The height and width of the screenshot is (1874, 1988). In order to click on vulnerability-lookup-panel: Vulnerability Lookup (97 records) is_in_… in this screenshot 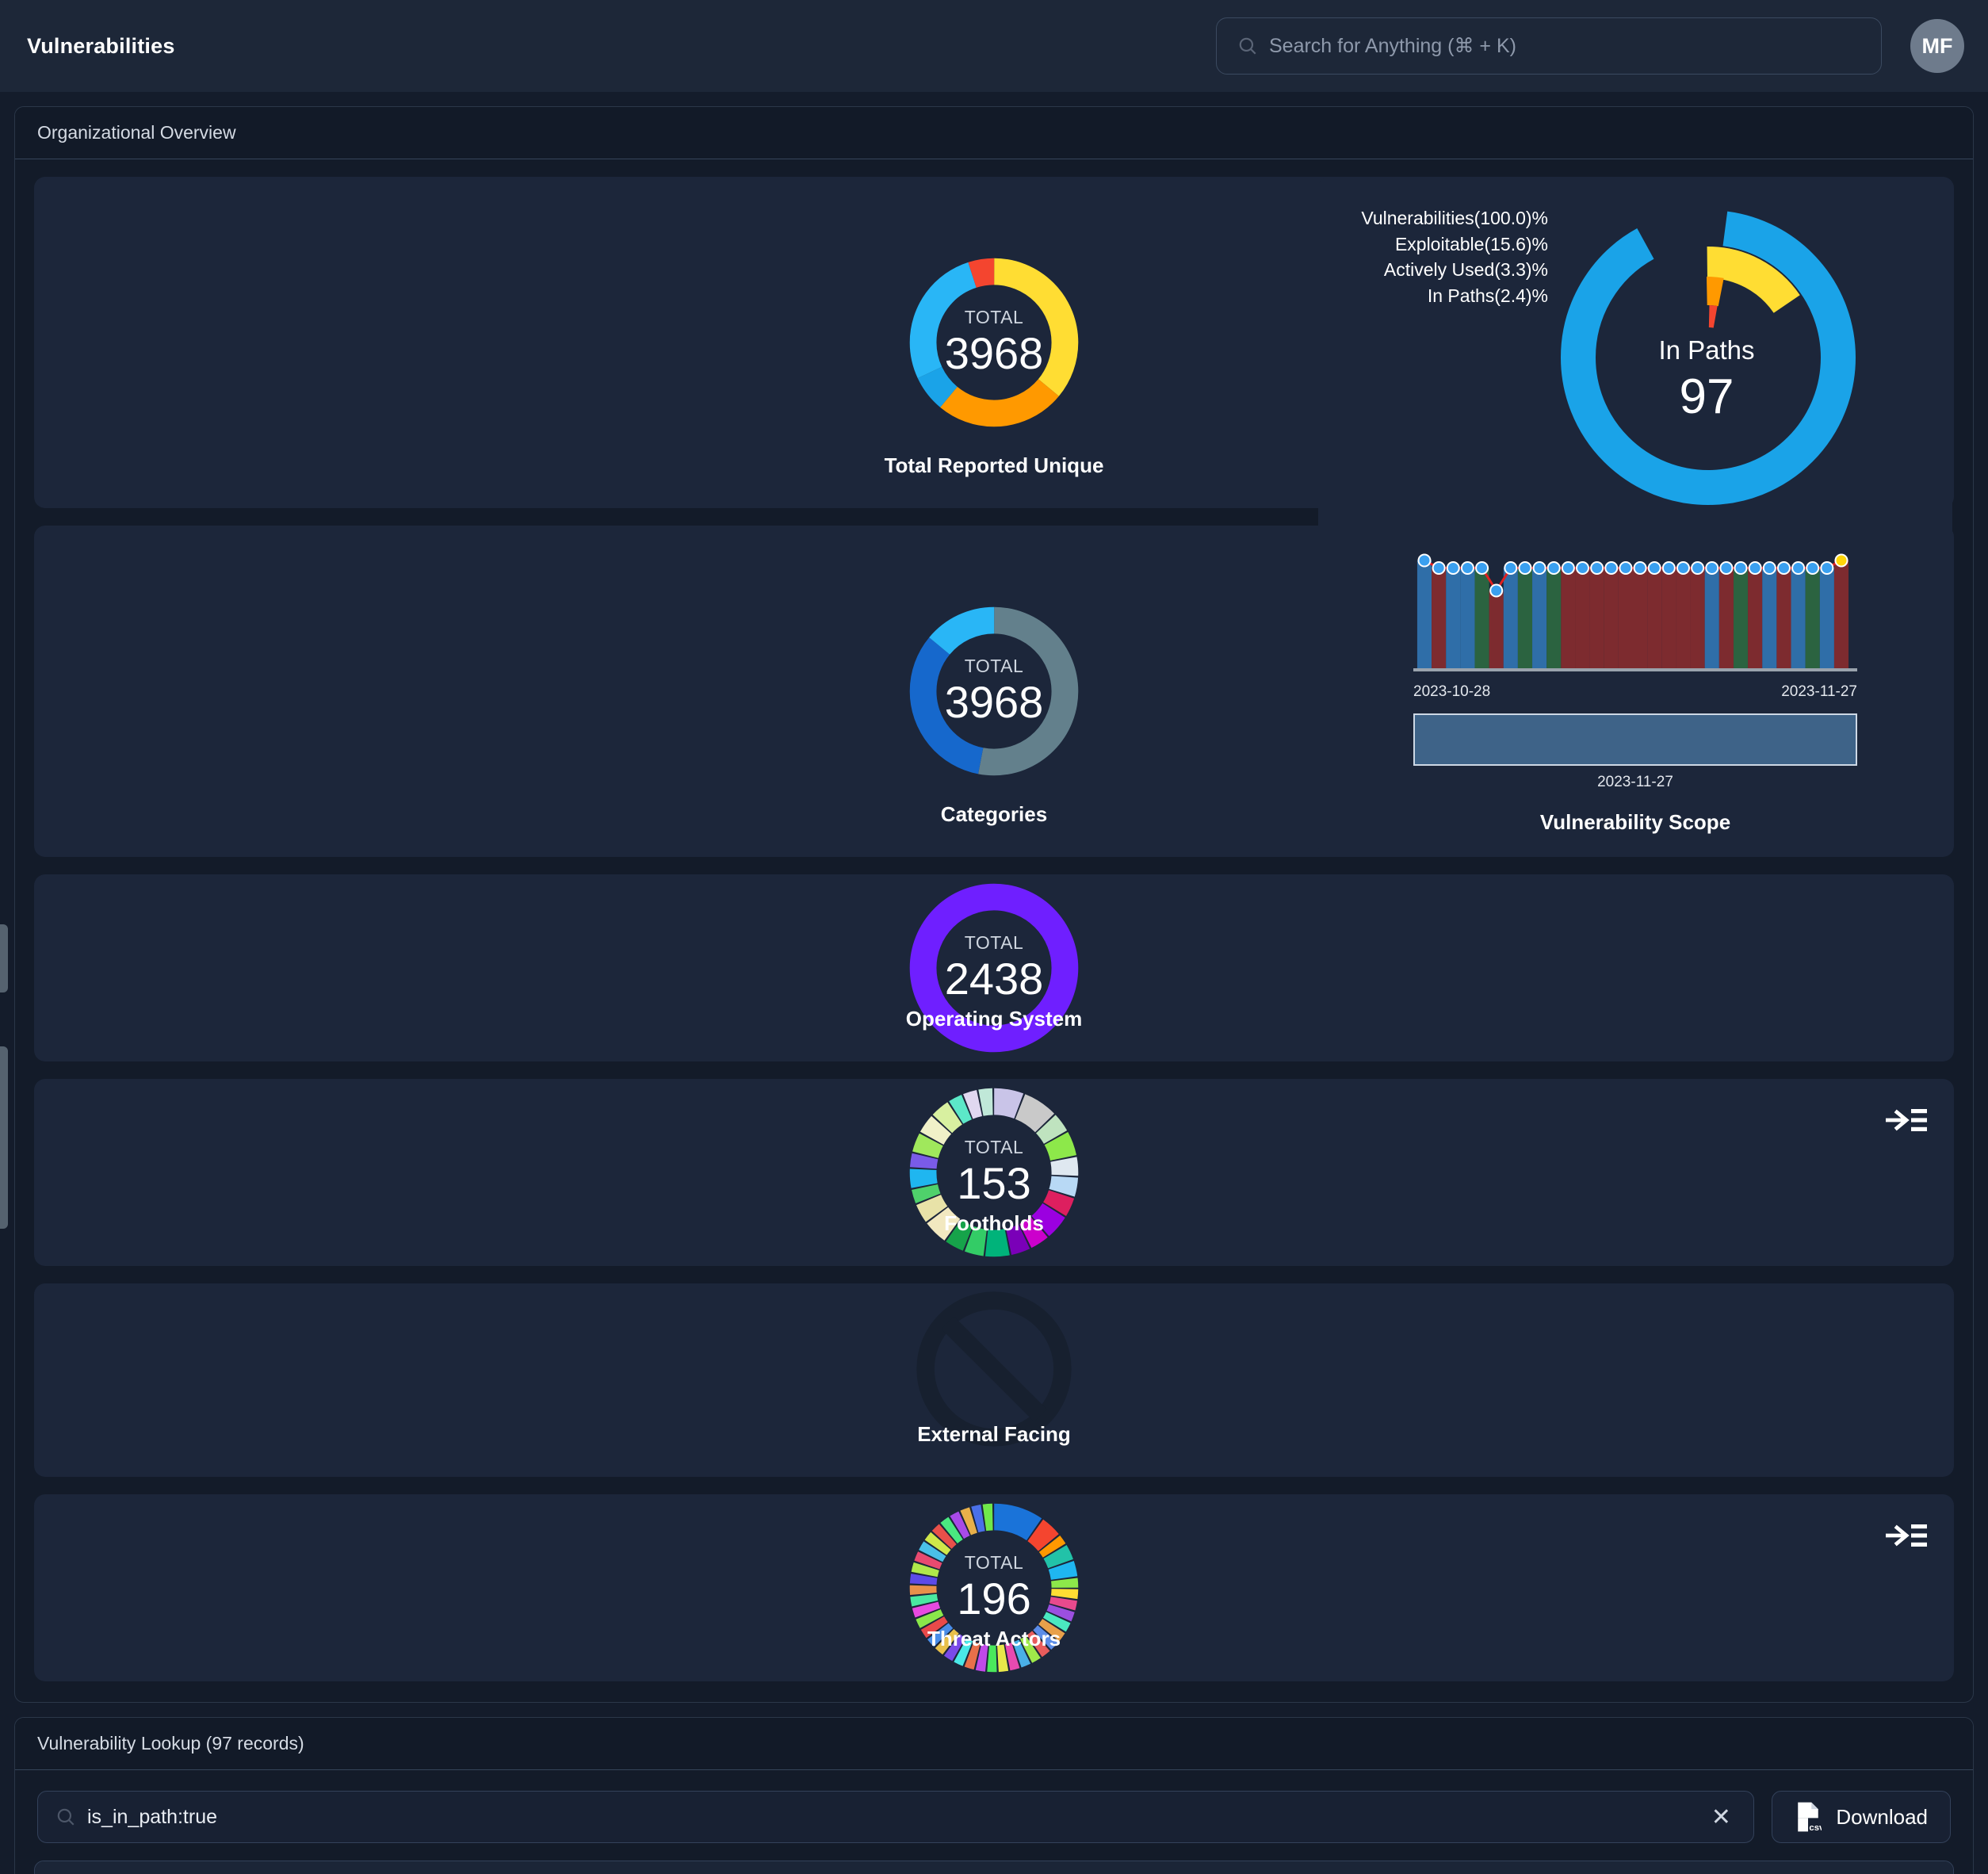, I will do `click(994, 1795)`.